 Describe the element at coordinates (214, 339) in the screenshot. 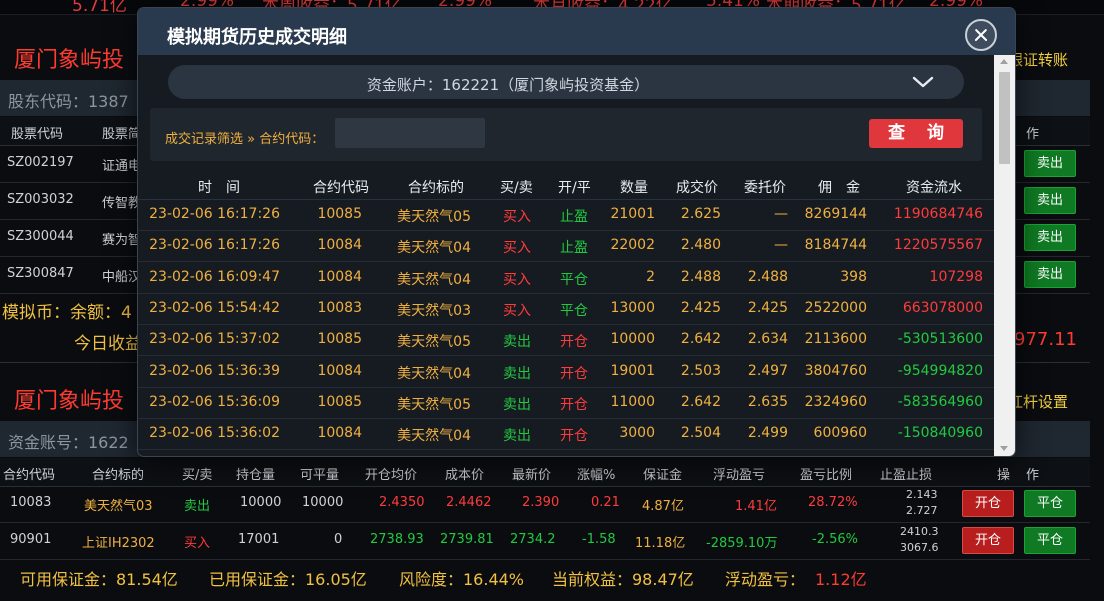

I see `trade-time: 23-02-06 15:37:02` at that location.